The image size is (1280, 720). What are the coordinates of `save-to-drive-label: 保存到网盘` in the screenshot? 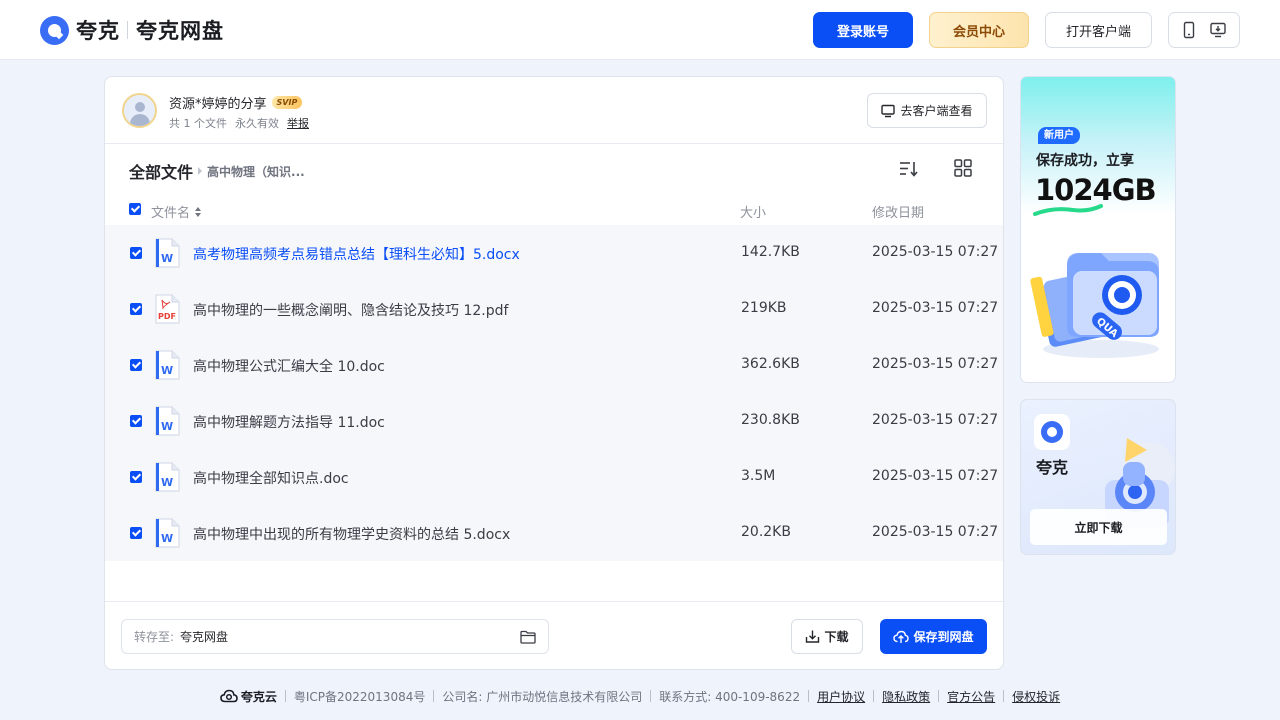 It's located at (943, 637).